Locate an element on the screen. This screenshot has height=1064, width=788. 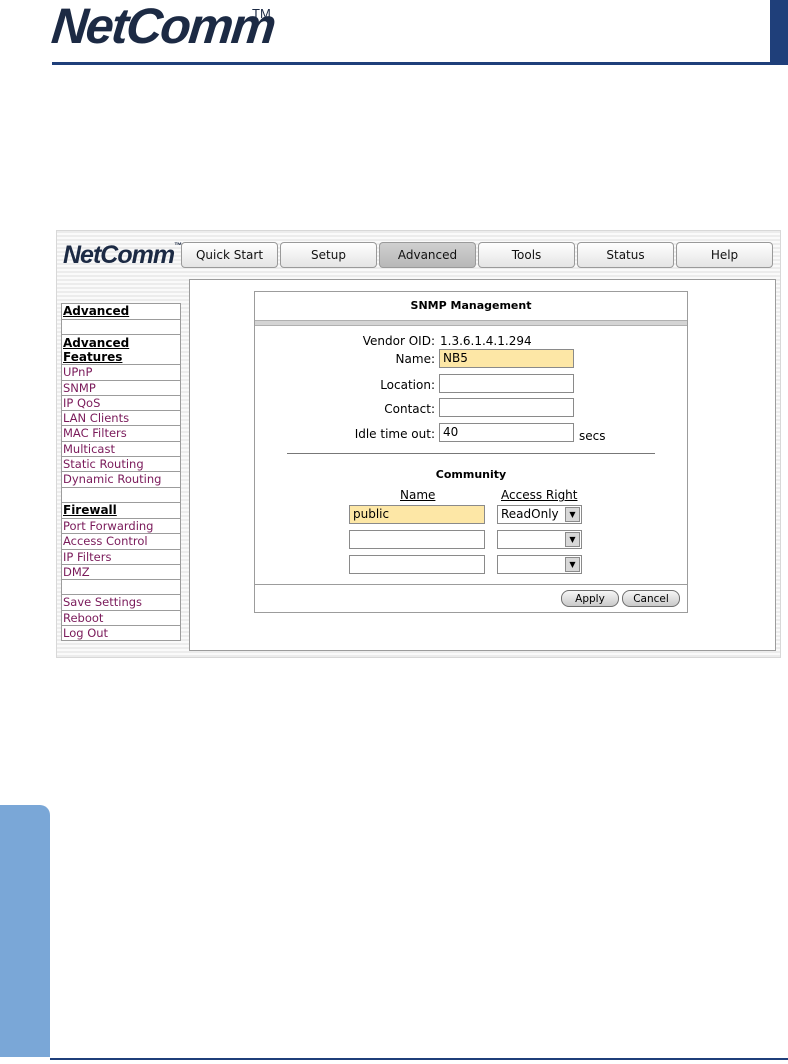
ui-logo-text: NetComm is located at coordinates (119, 255).